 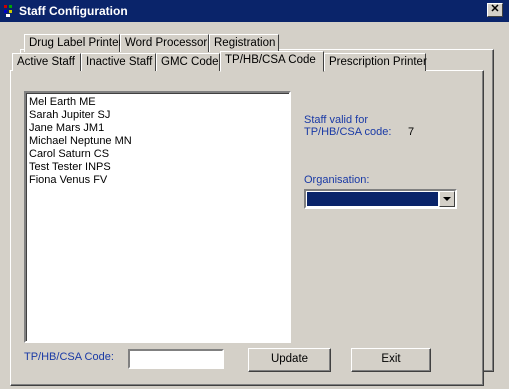 I want to click on tab-gmc-code: GMC Code, so click(x=188, y=62).